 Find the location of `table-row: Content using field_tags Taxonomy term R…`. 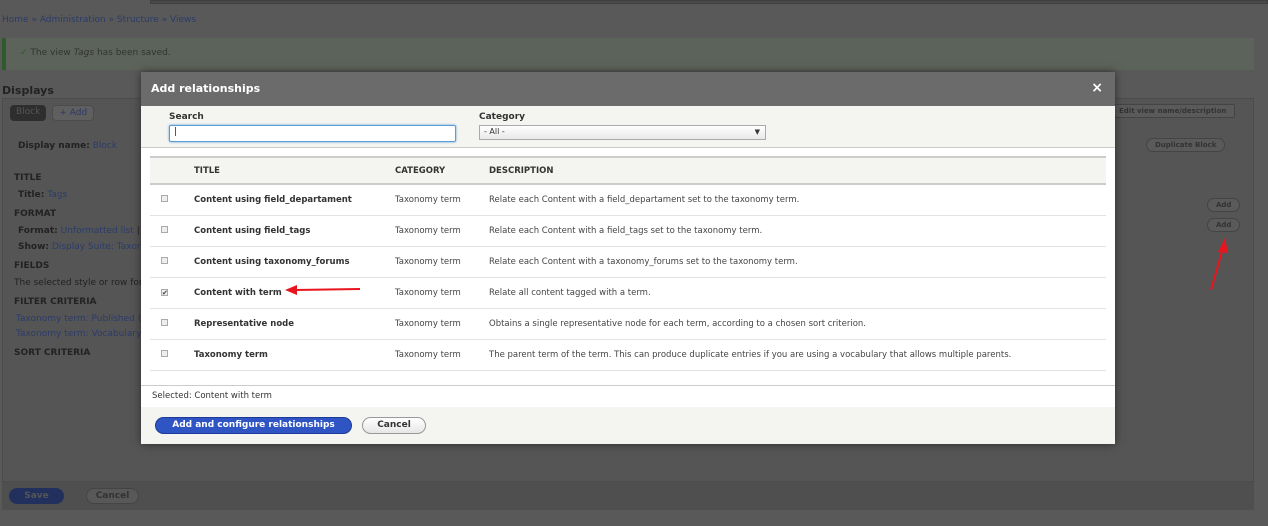

table-row: Content using field_tags Taxonomy term R… is located at coordinates (628, 230).